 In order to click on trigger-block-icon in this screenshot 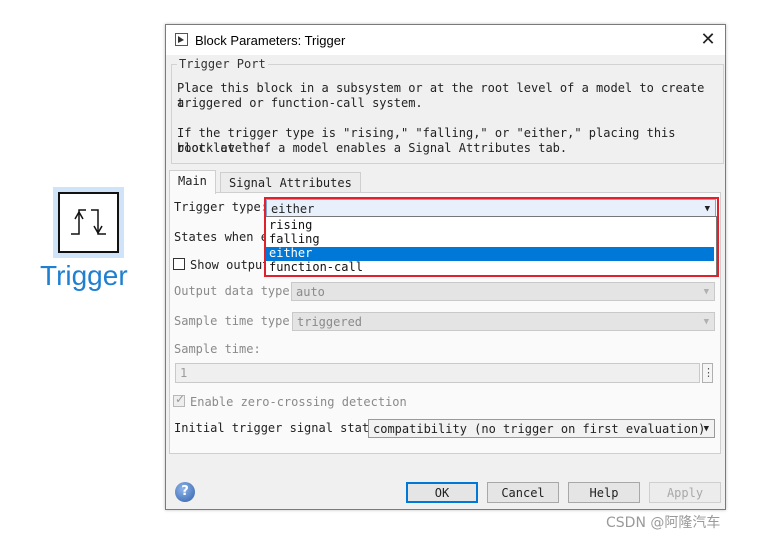, I will do `click(88, 222)`.